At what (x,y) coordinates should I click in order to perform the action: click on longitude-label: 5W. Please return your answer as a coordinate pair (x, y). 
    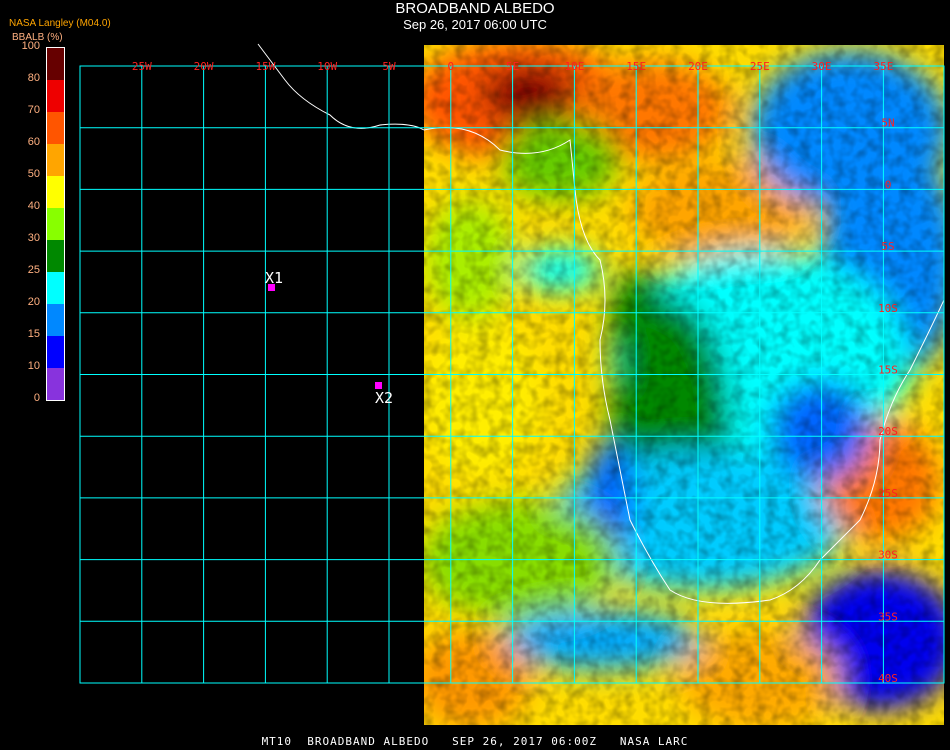
    Looking at the image, I should click on (389, 66).